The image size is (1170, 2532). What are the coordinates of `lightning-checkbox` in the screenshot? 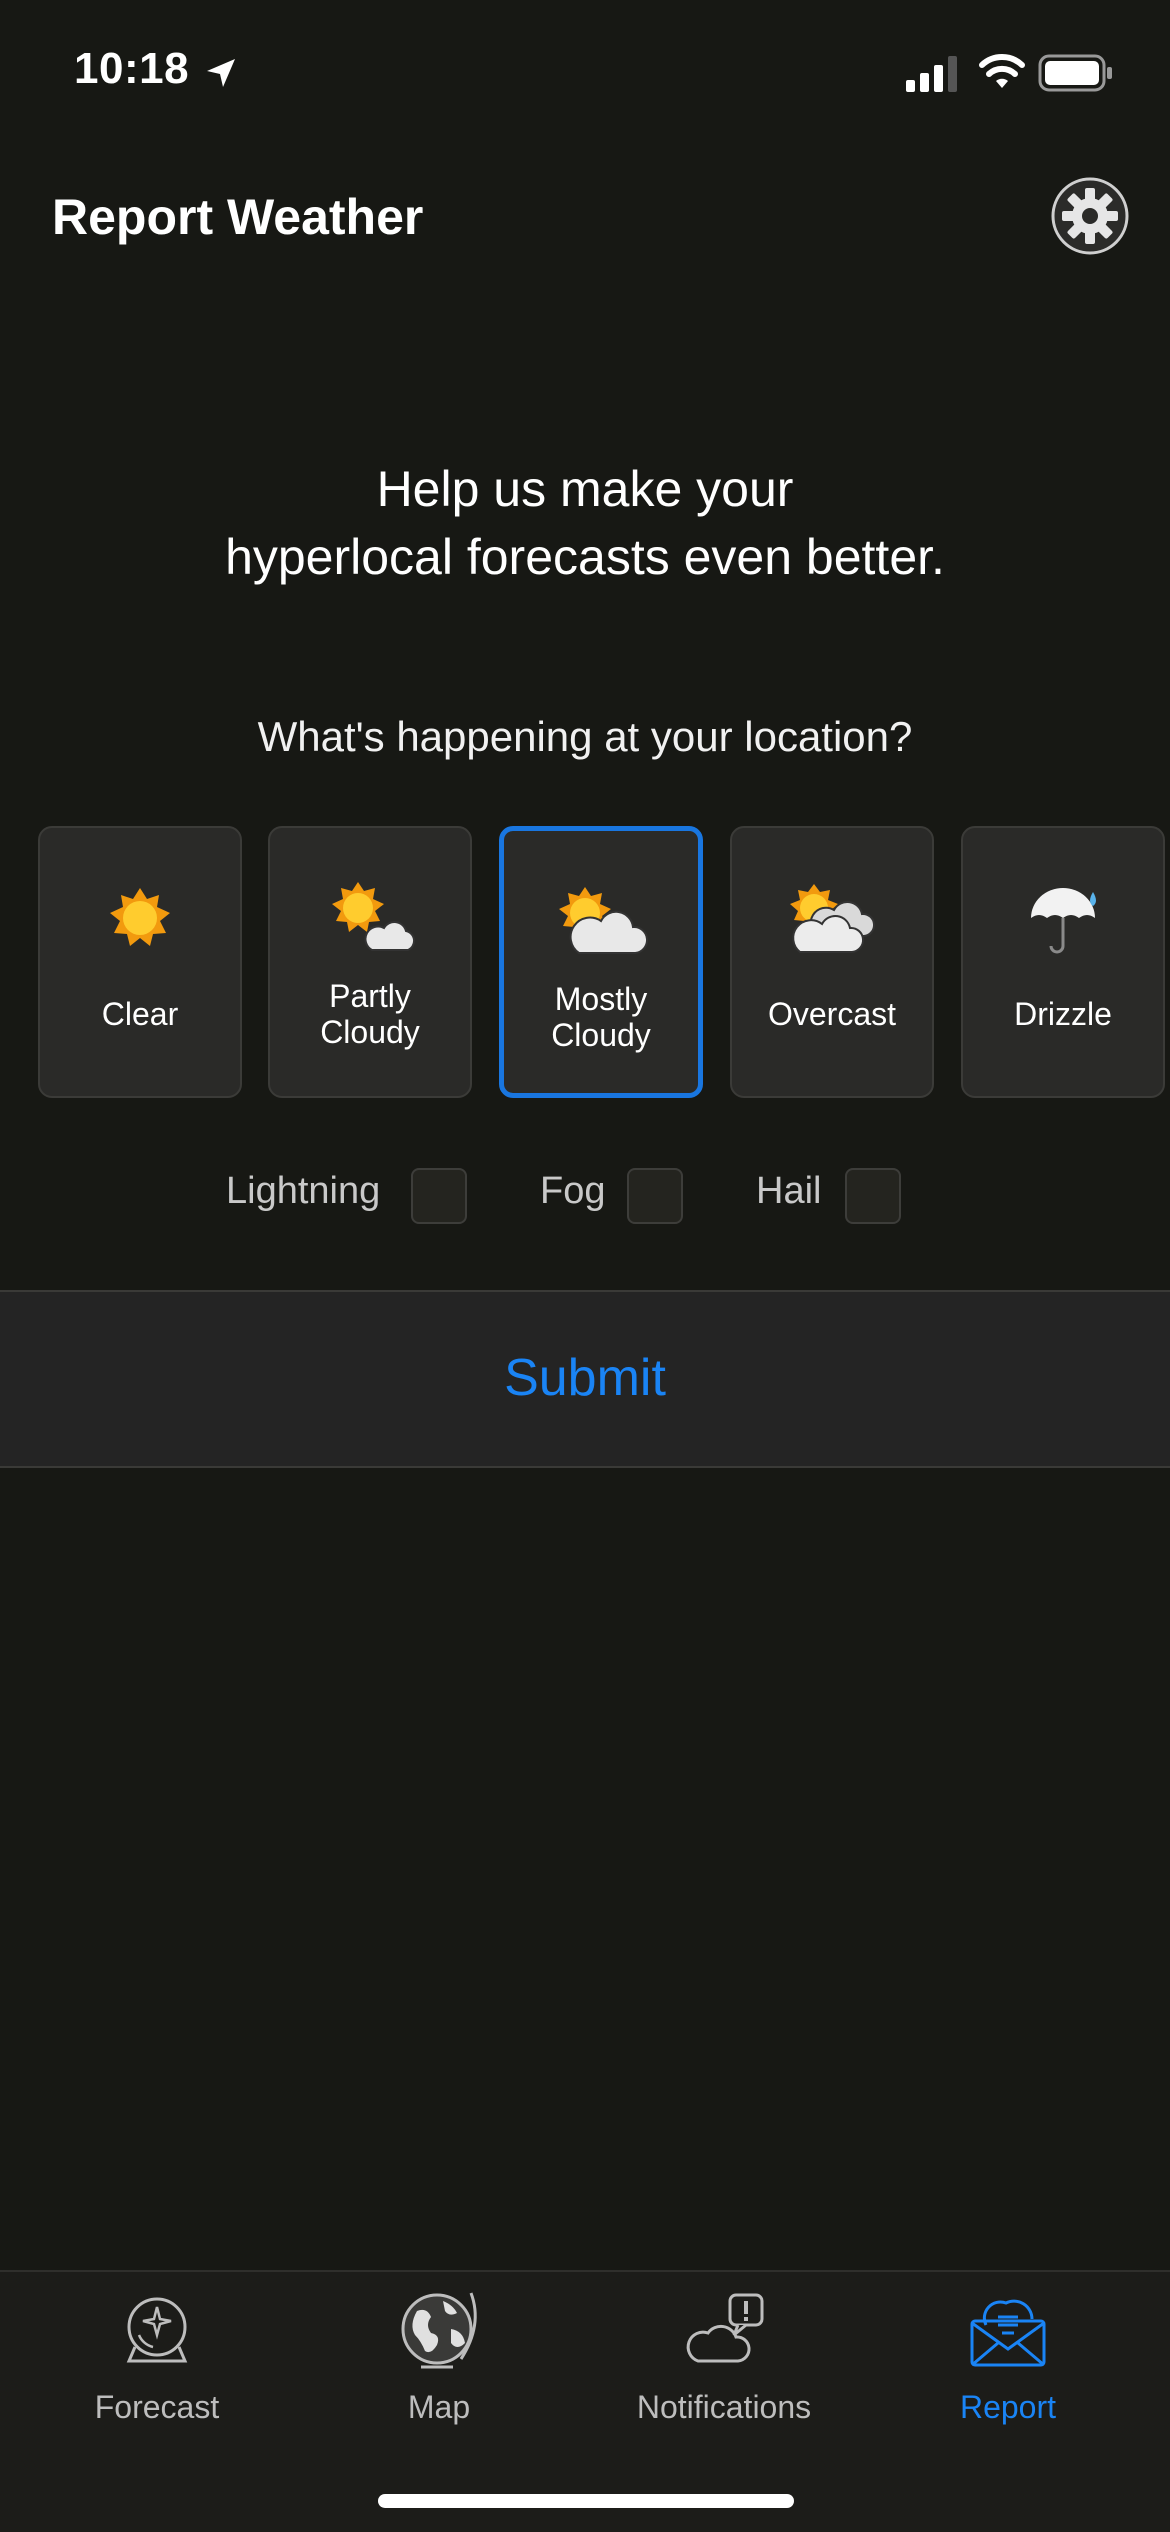 It's located at (439, 1196).